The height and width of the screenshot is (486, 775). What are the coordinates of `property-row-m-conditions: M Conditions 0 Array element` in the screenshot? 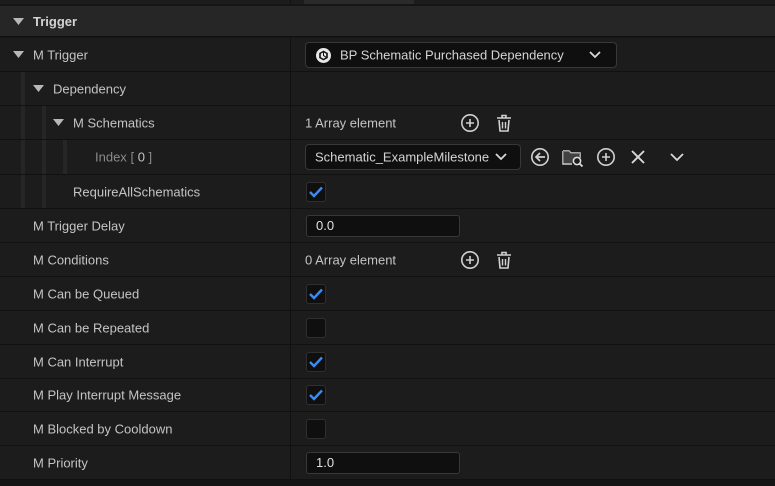 It's located at (387, 260).